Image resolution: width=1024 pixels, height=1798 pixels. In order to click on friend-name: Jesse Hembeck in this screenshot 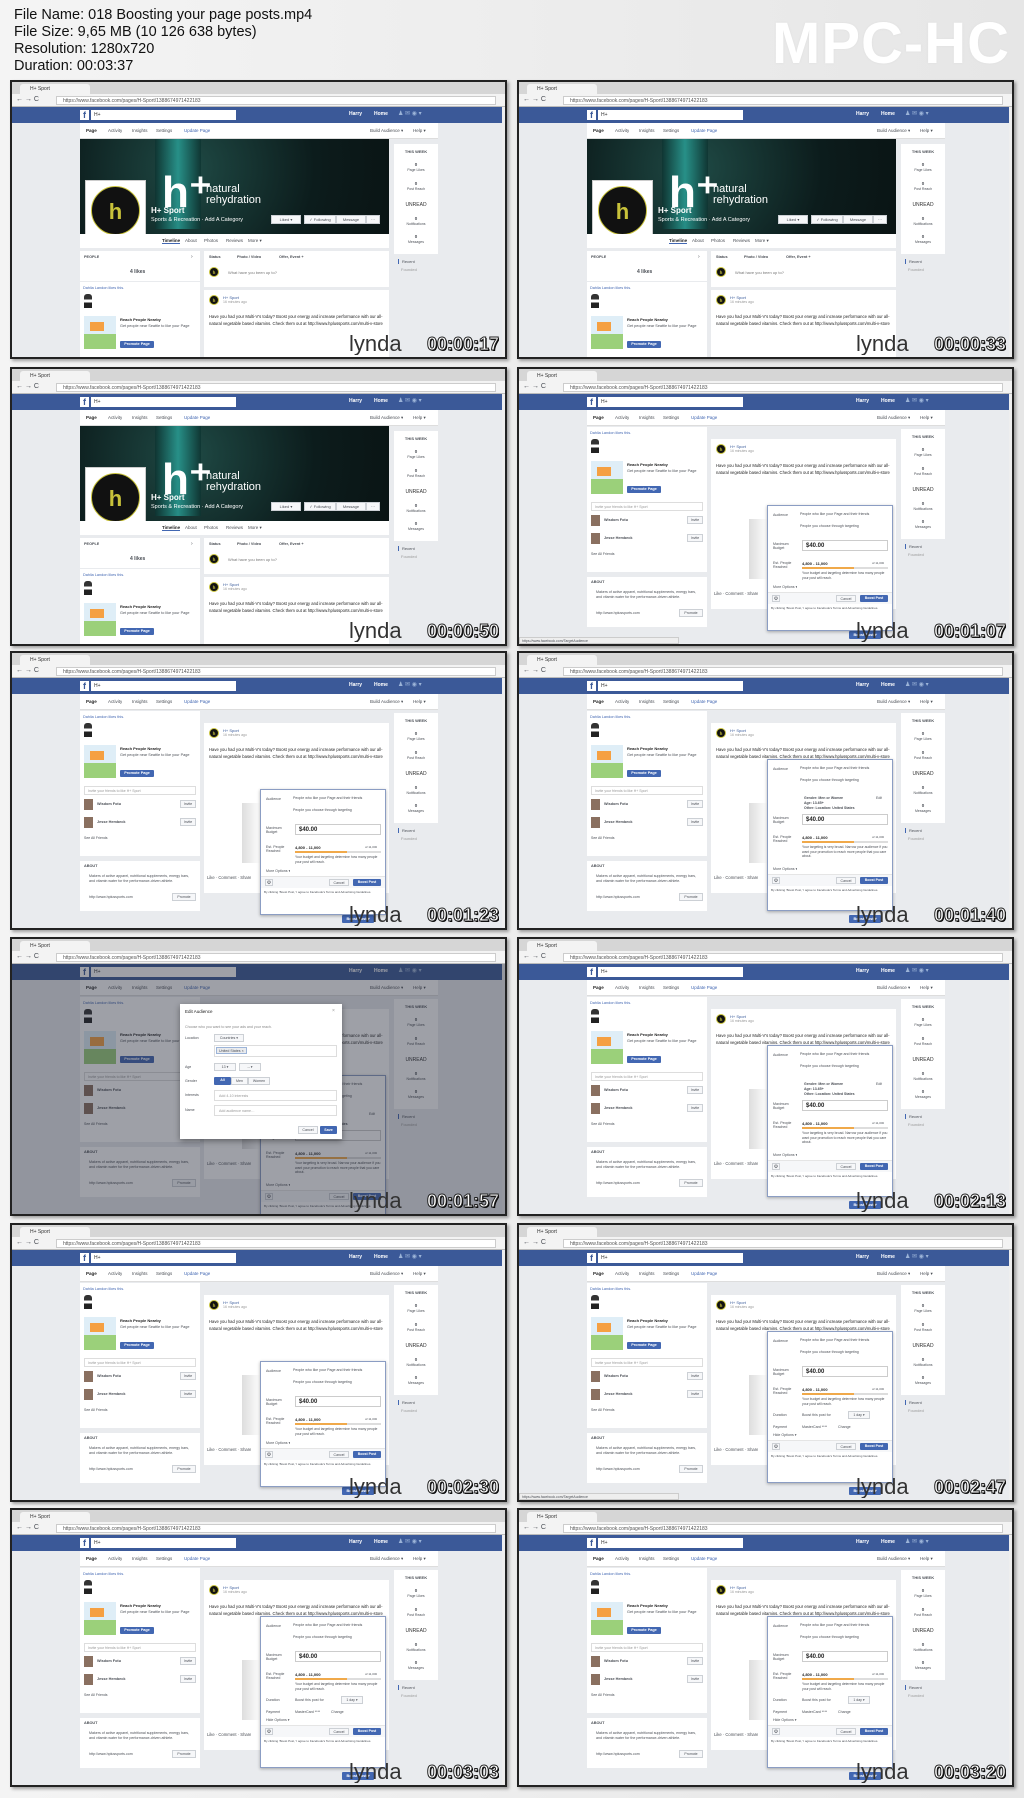, I will do `click(618, 1394)`.